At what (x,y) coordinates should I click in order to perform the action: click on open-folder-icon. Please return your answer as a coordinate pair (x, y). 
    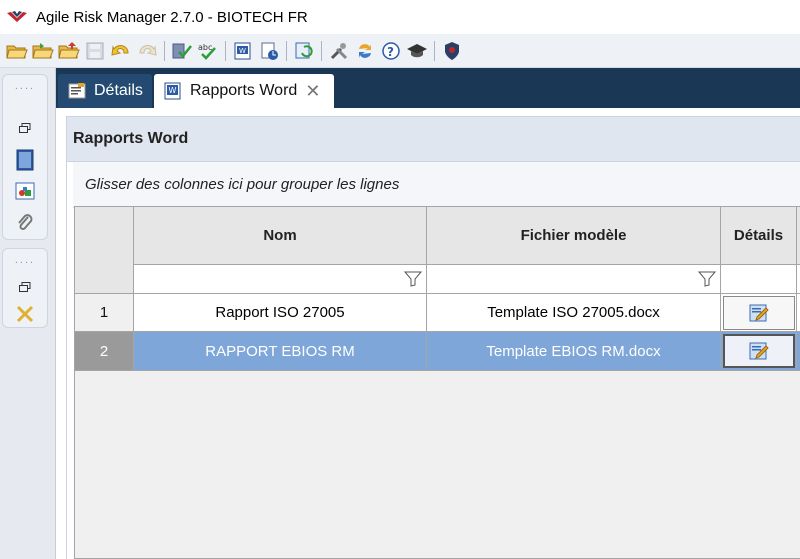
    Looking at the image, I should click on (17, 51).